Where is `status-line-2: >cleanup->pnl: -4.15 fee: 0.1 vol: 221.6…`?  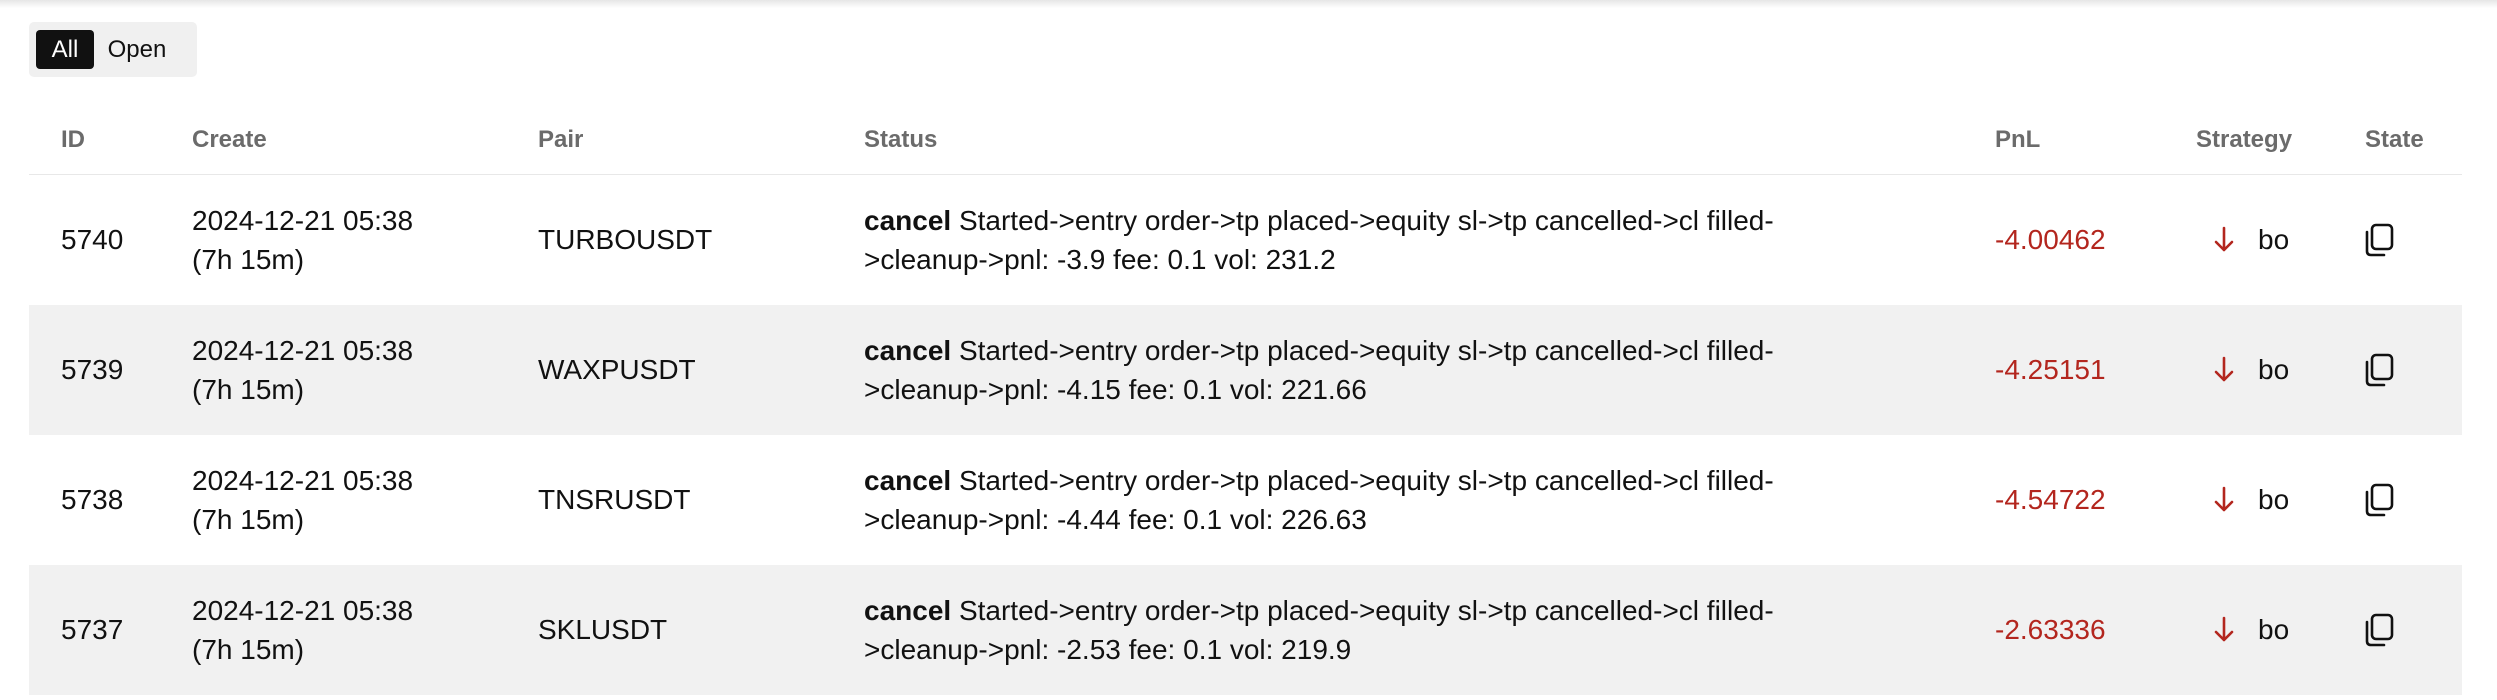 status-line-2: >cleanup->pnl: -4.15 fee: 0.1 vol: 221.6… is located at coordinates (1115, 389).